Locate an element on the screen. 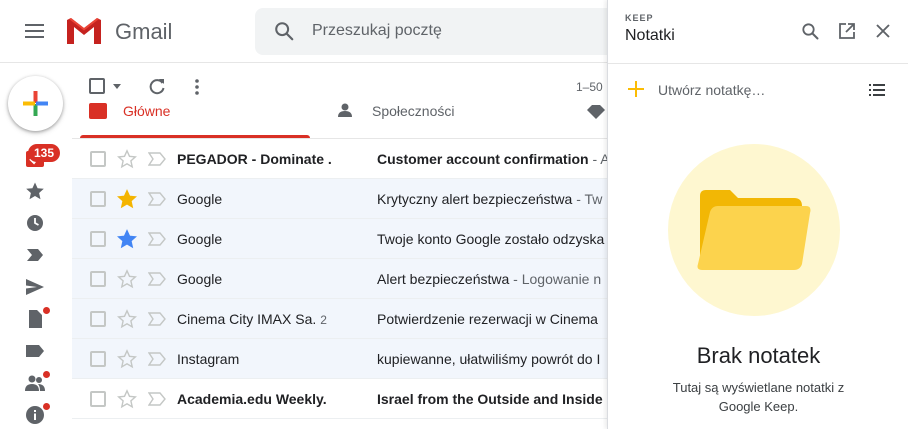 This screenshot has height=429, width=908. folder-icon is located at coordinates (754, 230).